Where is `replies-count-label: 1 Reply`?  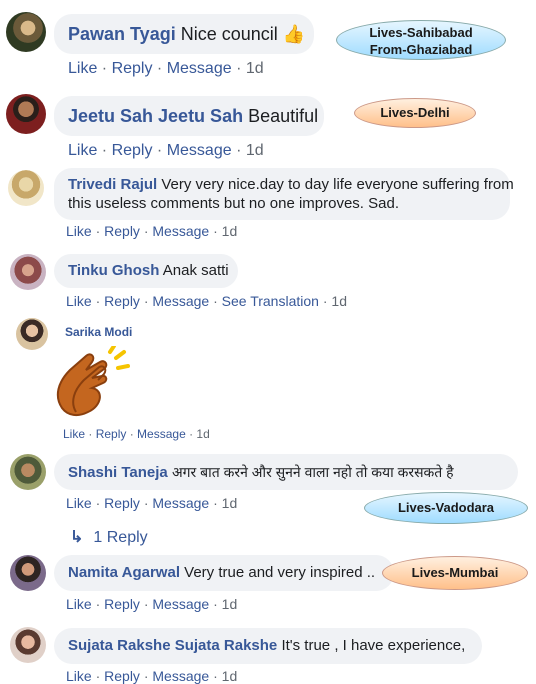
replies-count-label: 1 Reply is located at coordinates (120, 537).